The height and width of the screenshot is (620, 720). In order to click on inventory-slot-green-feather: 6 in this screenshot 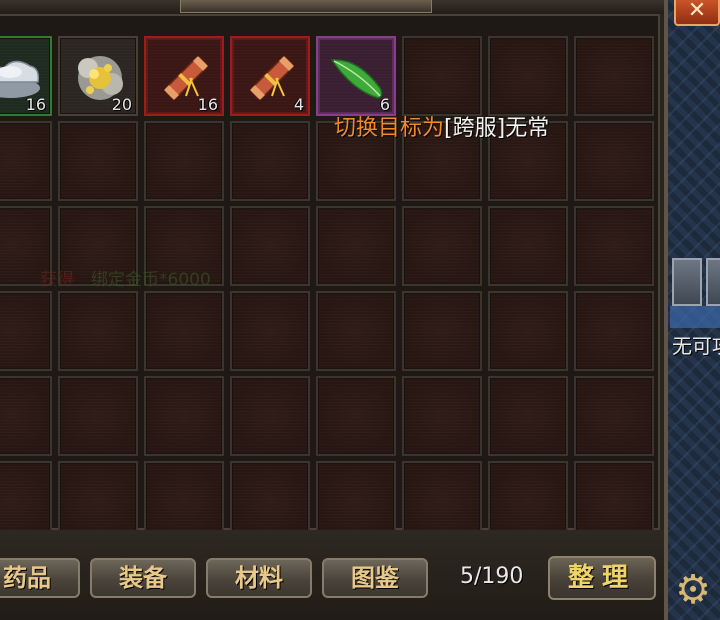, I will do `click(356, 76)`.